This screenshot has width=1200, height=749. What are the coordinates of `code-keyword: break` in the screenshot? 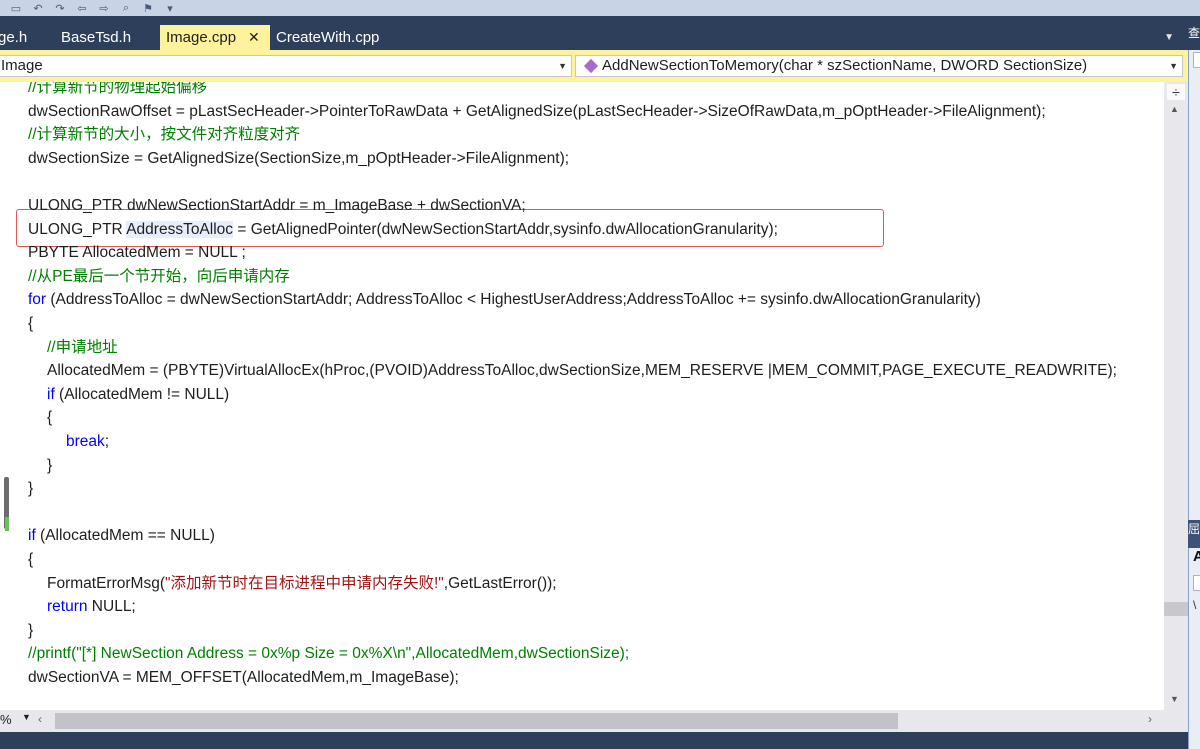 It's located at (85, 441).